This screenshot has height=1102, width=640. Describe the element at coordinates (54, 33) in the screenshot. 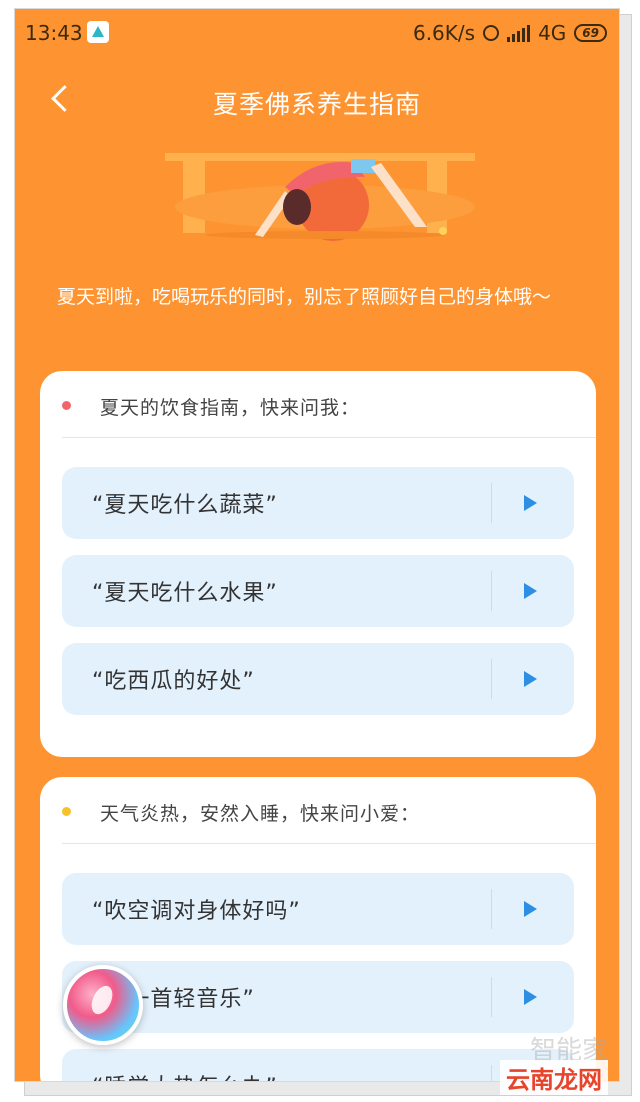

I see `status-time: 13:43` at that location.